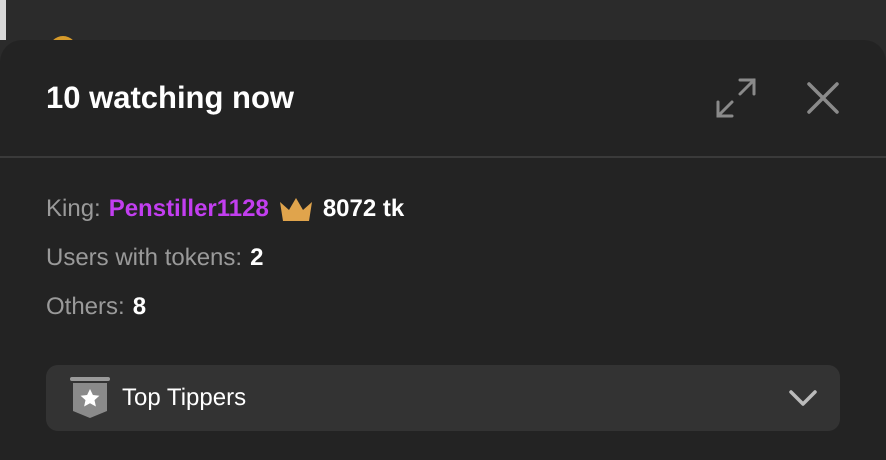 This screenshot has height=460, width=886. Describe the element at coordinates (443, 398) in the screenshot. I see `top-tippers-dropdown: Top Tippers` at that location.